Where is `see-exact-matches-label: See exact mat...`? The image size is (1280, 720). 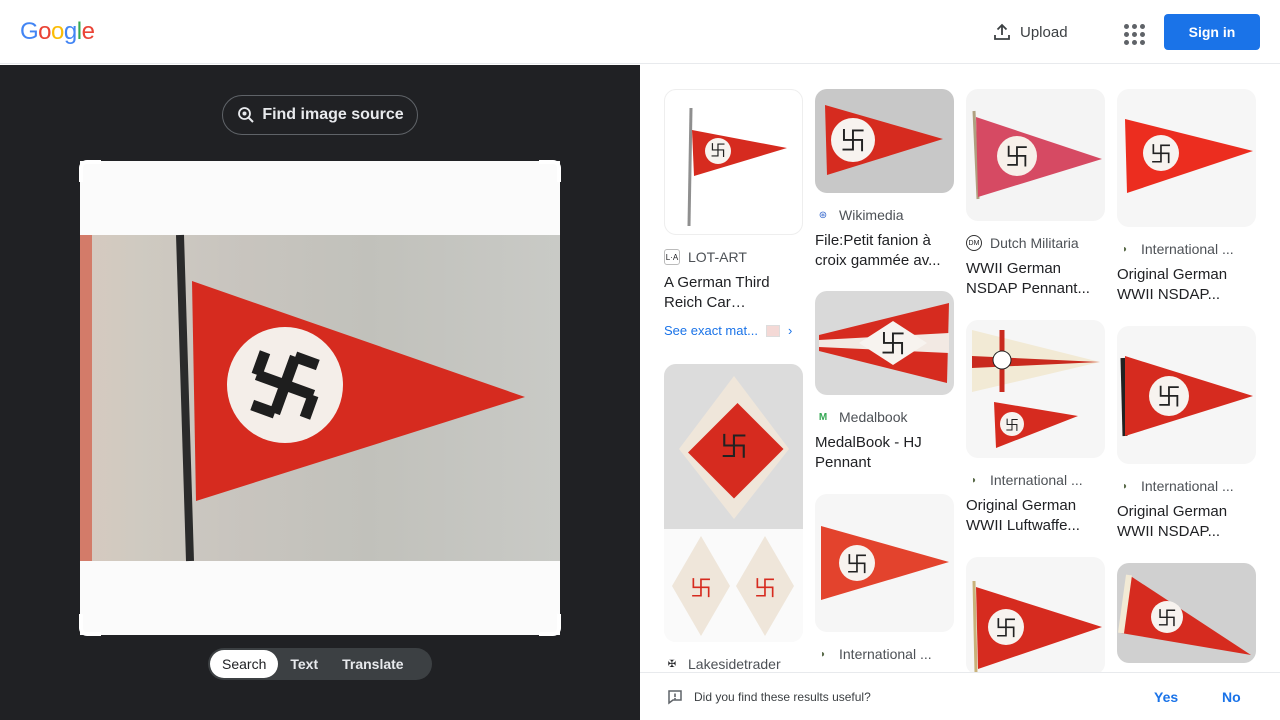 see-exact-matches-label: See exact mat... is located at coordinates (711, 330).